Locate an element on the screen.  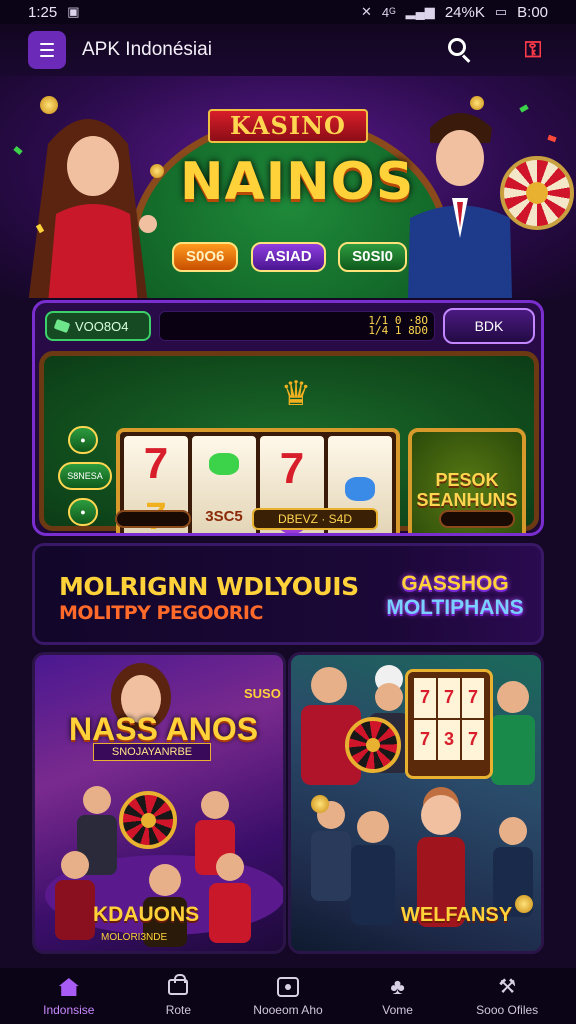
nav-item-vome: ♣ Vome is located at coordinates (398, 996).